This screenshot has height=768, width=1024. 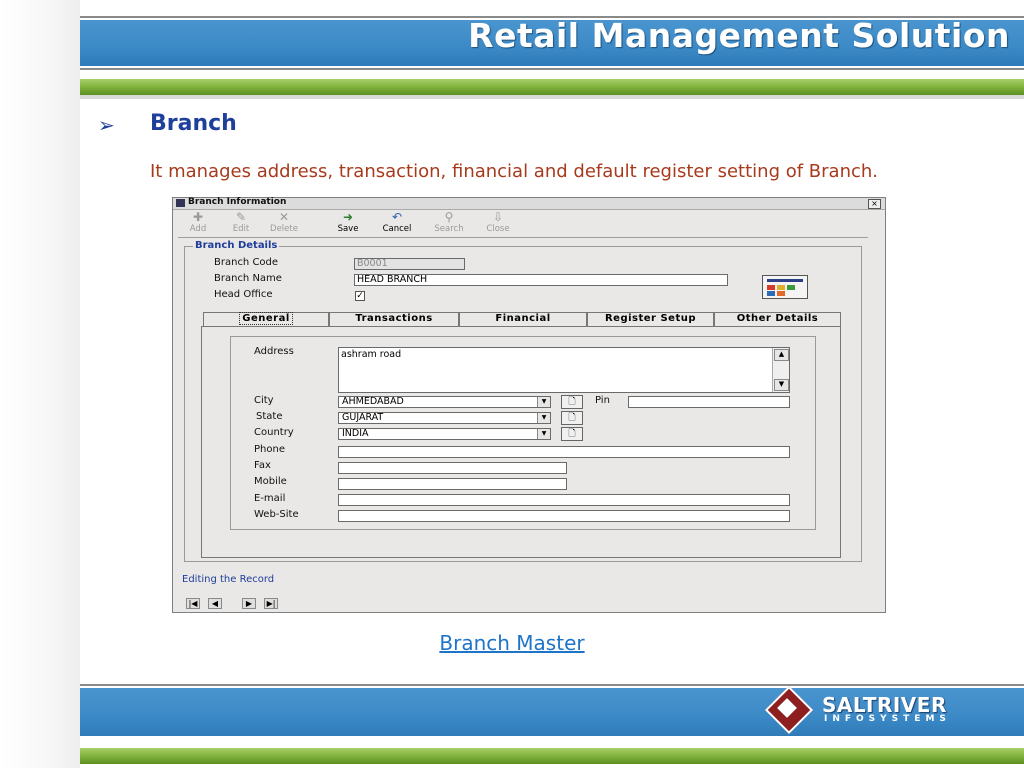 What do you see at coordinates (552, 69) in the screenshot?
I see `header-mid-rule` at bounding box center [552, 69].